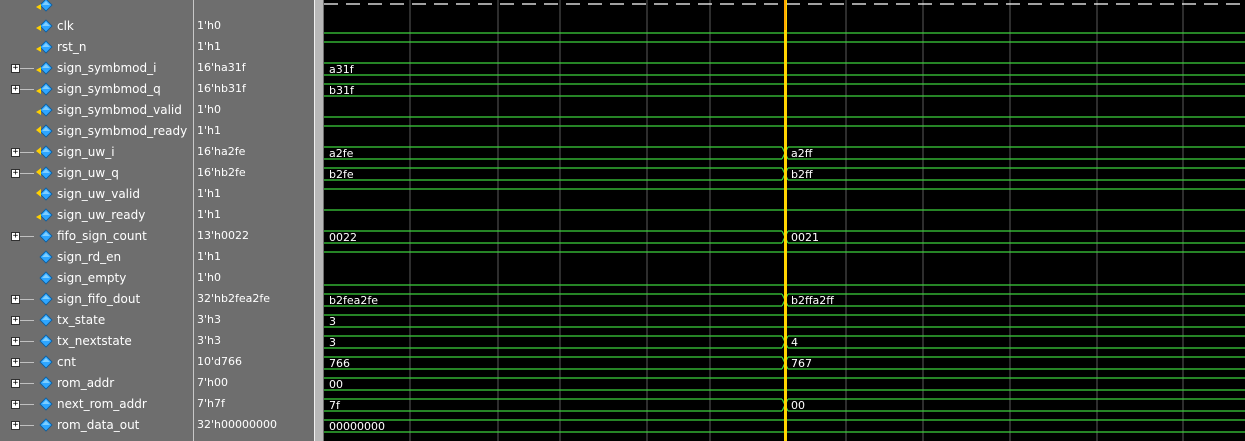 This screenshot has height=441, width=1245. I want to click on value-row: 32'h00000000, so click(254, 425).